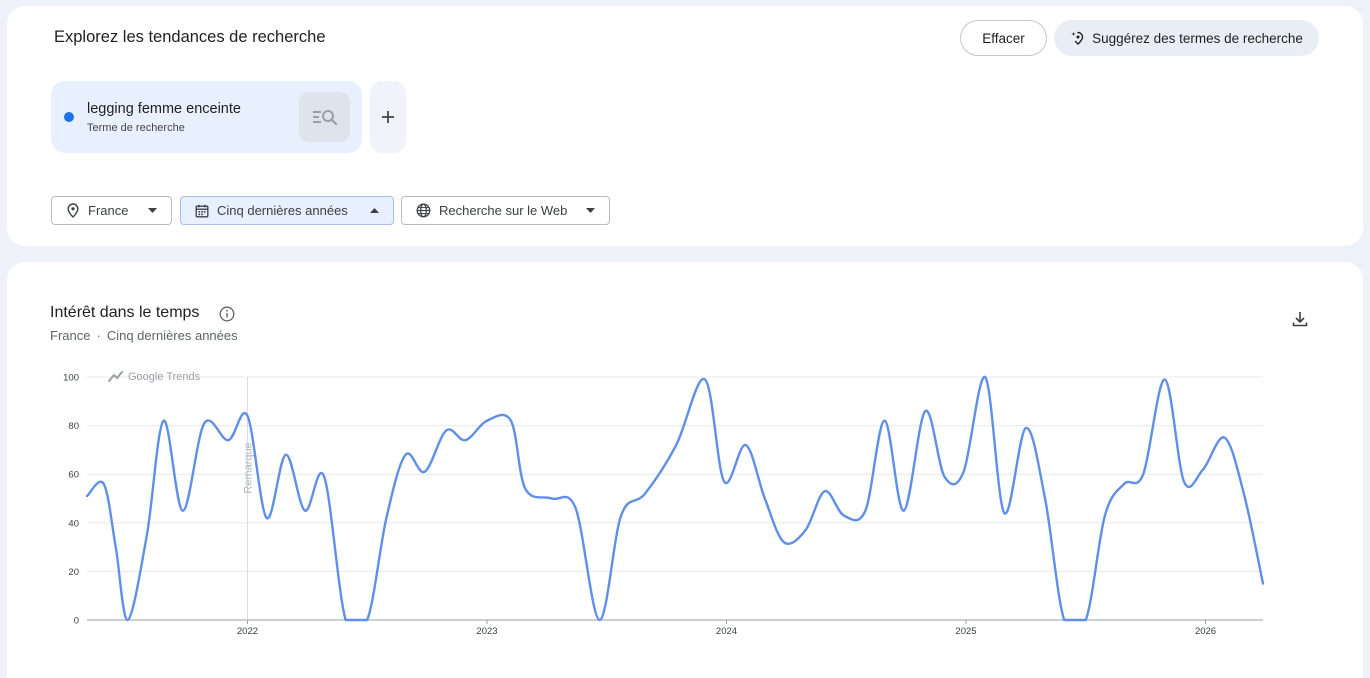  I want to click on x-tick-label: 2025, so click(965, 631).